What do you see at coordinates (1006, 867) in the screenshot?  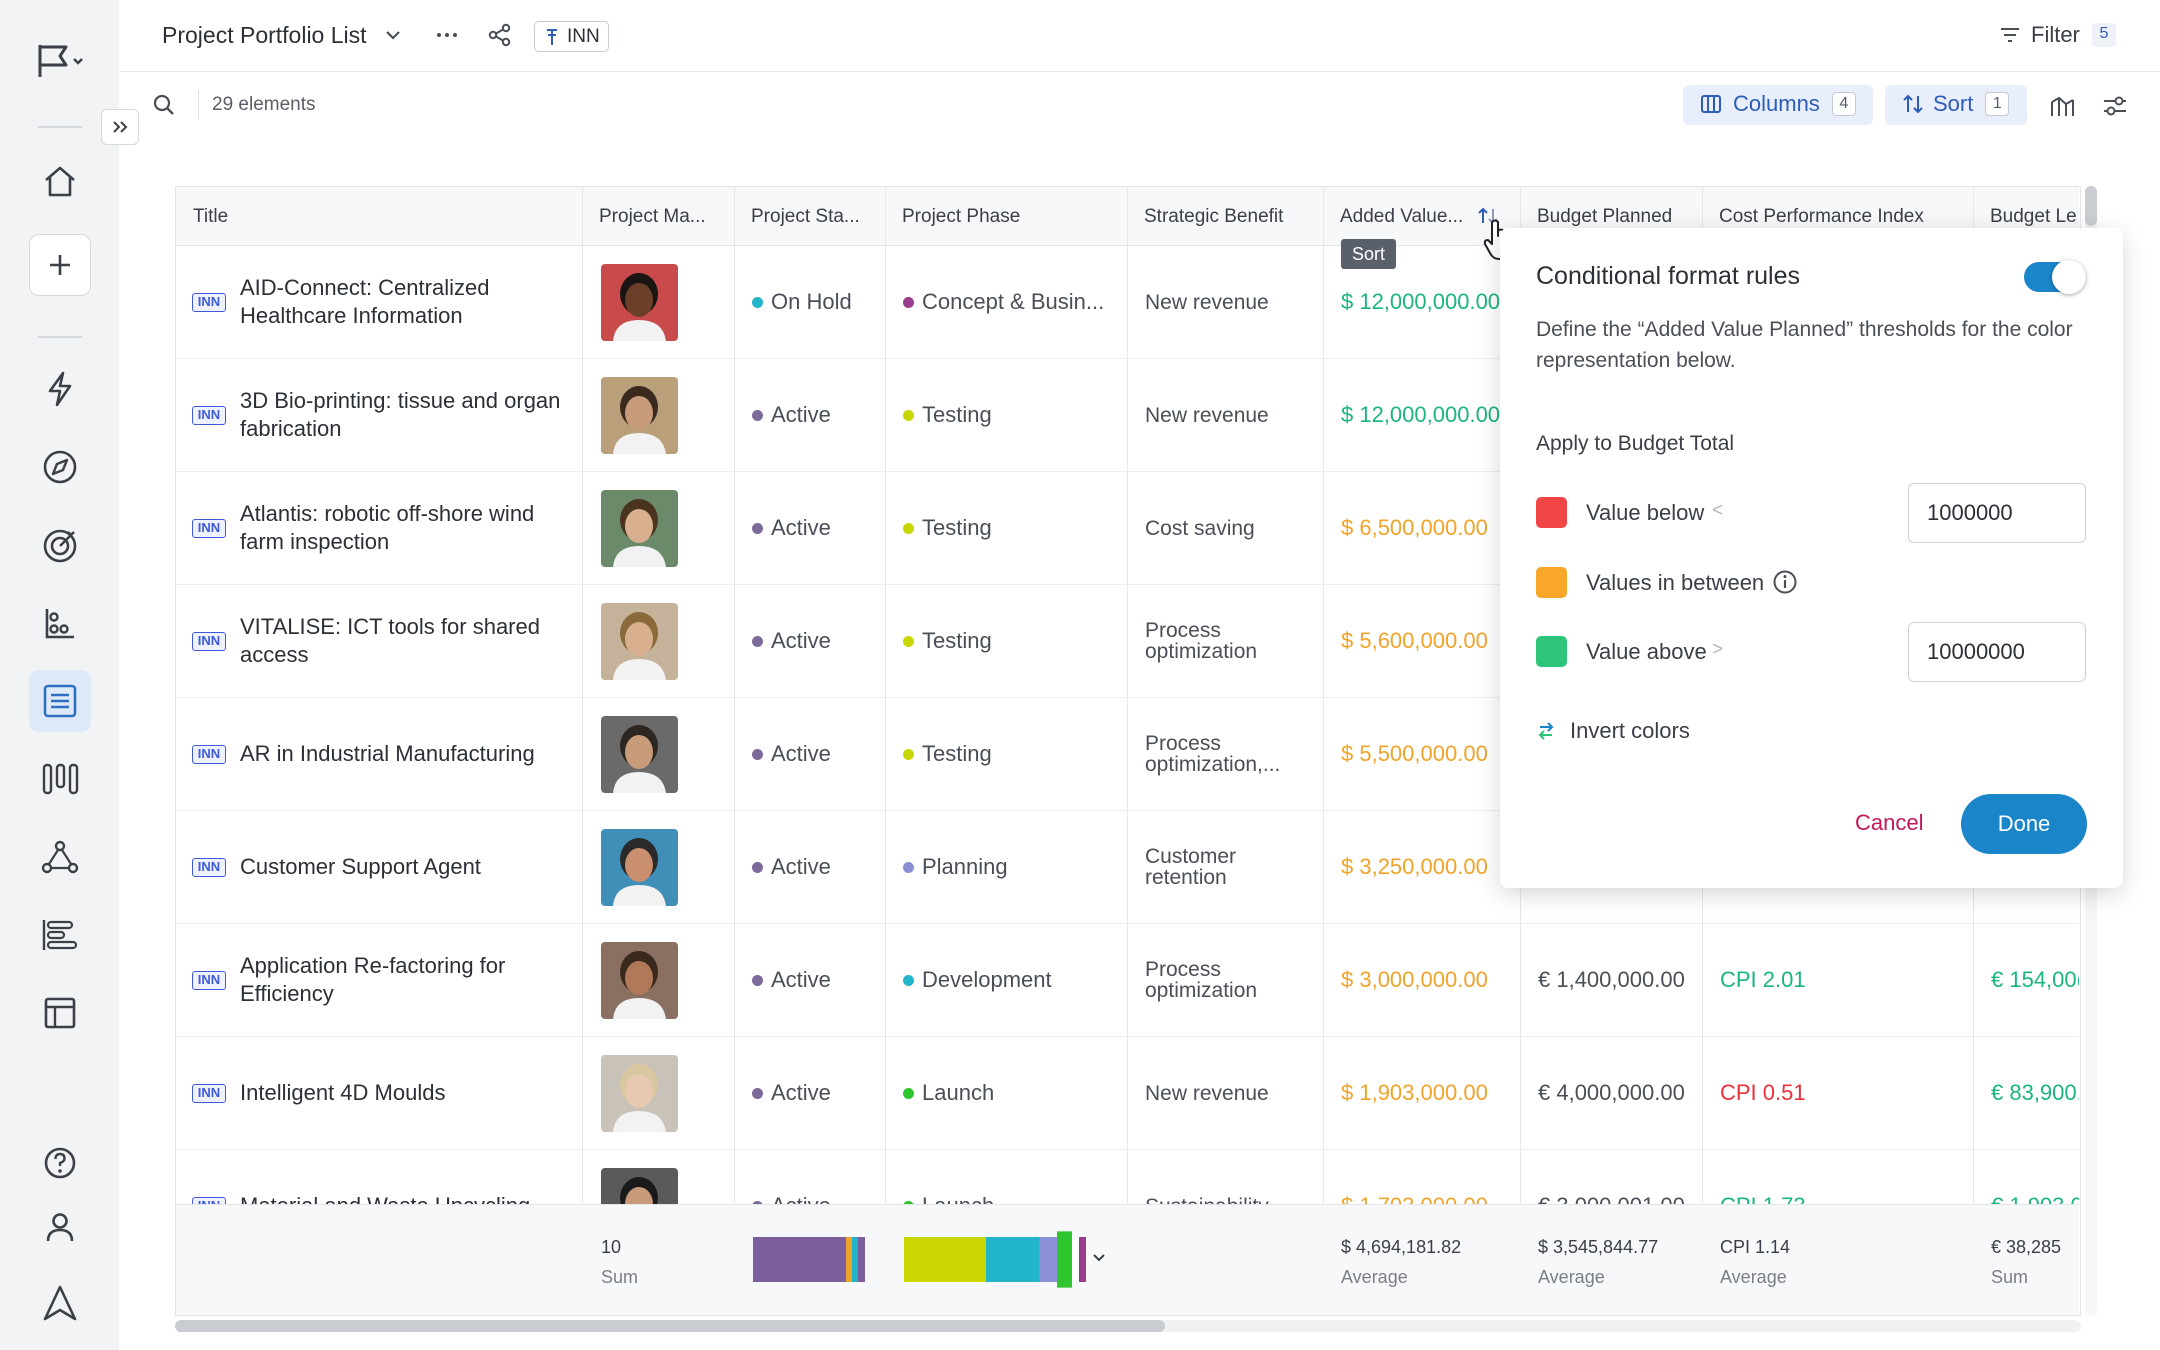 I see `phase-cell: Planning` at bounding box center [1006, 867].